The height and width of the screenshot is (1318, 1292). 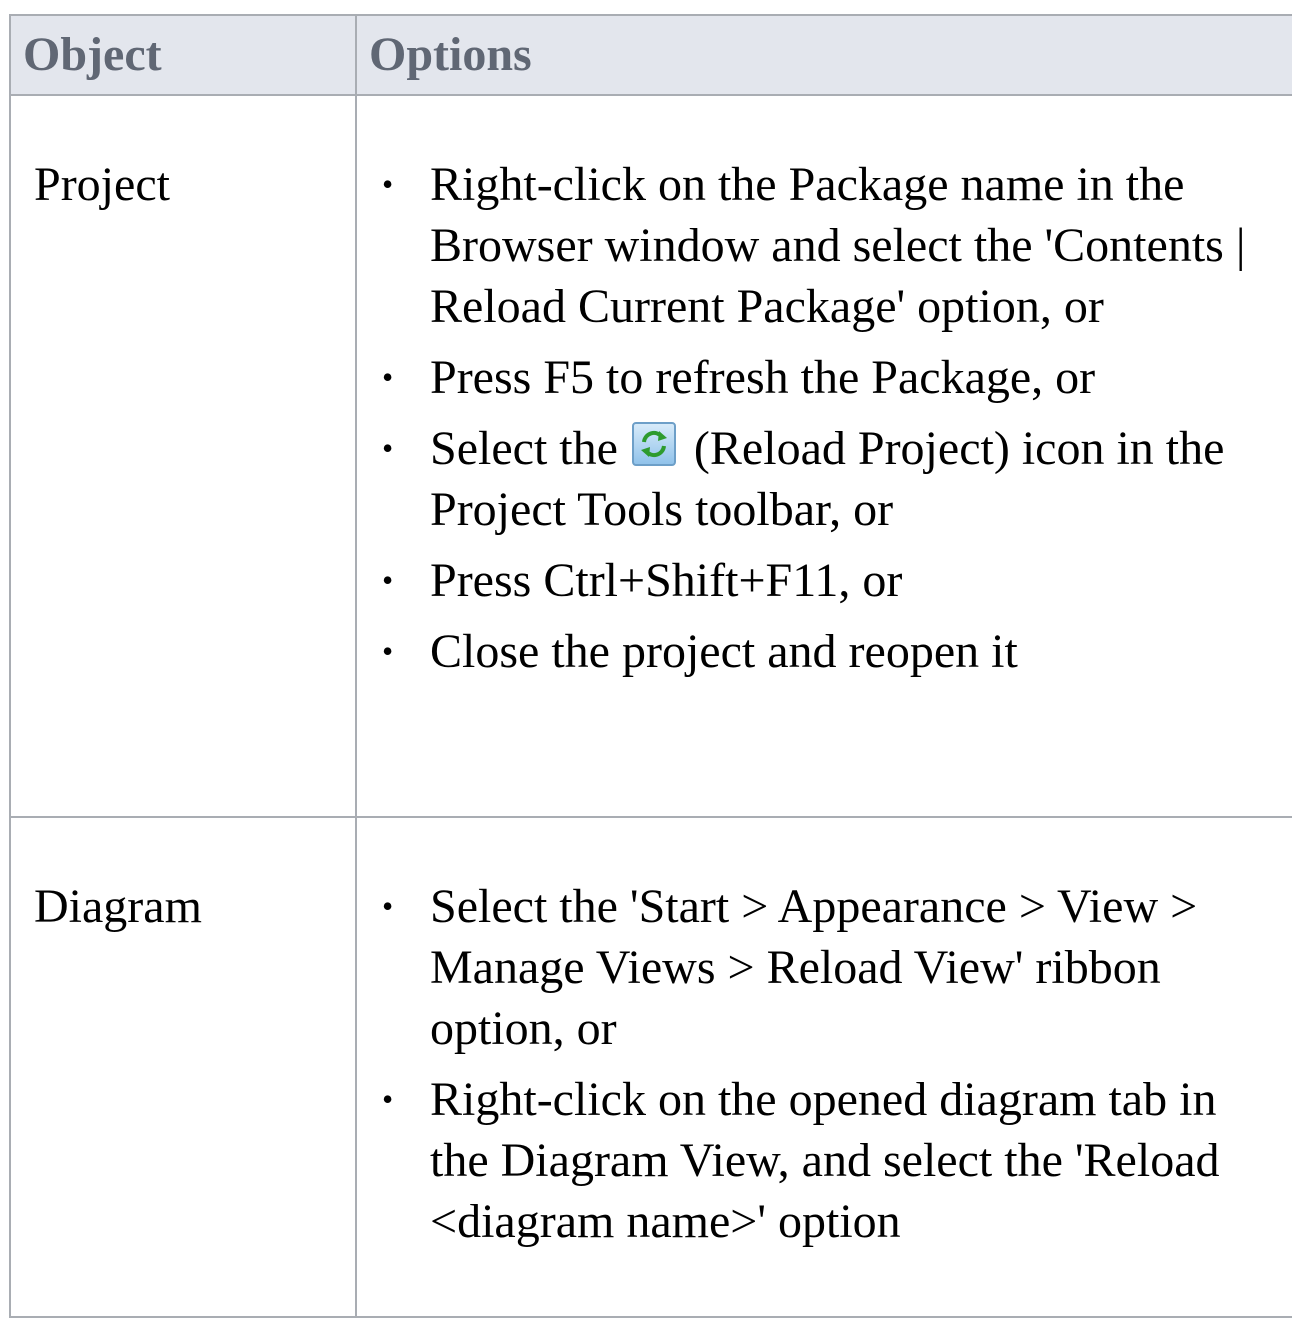 I want to click on option-text-before: Select the, so click(x=524, y=448).